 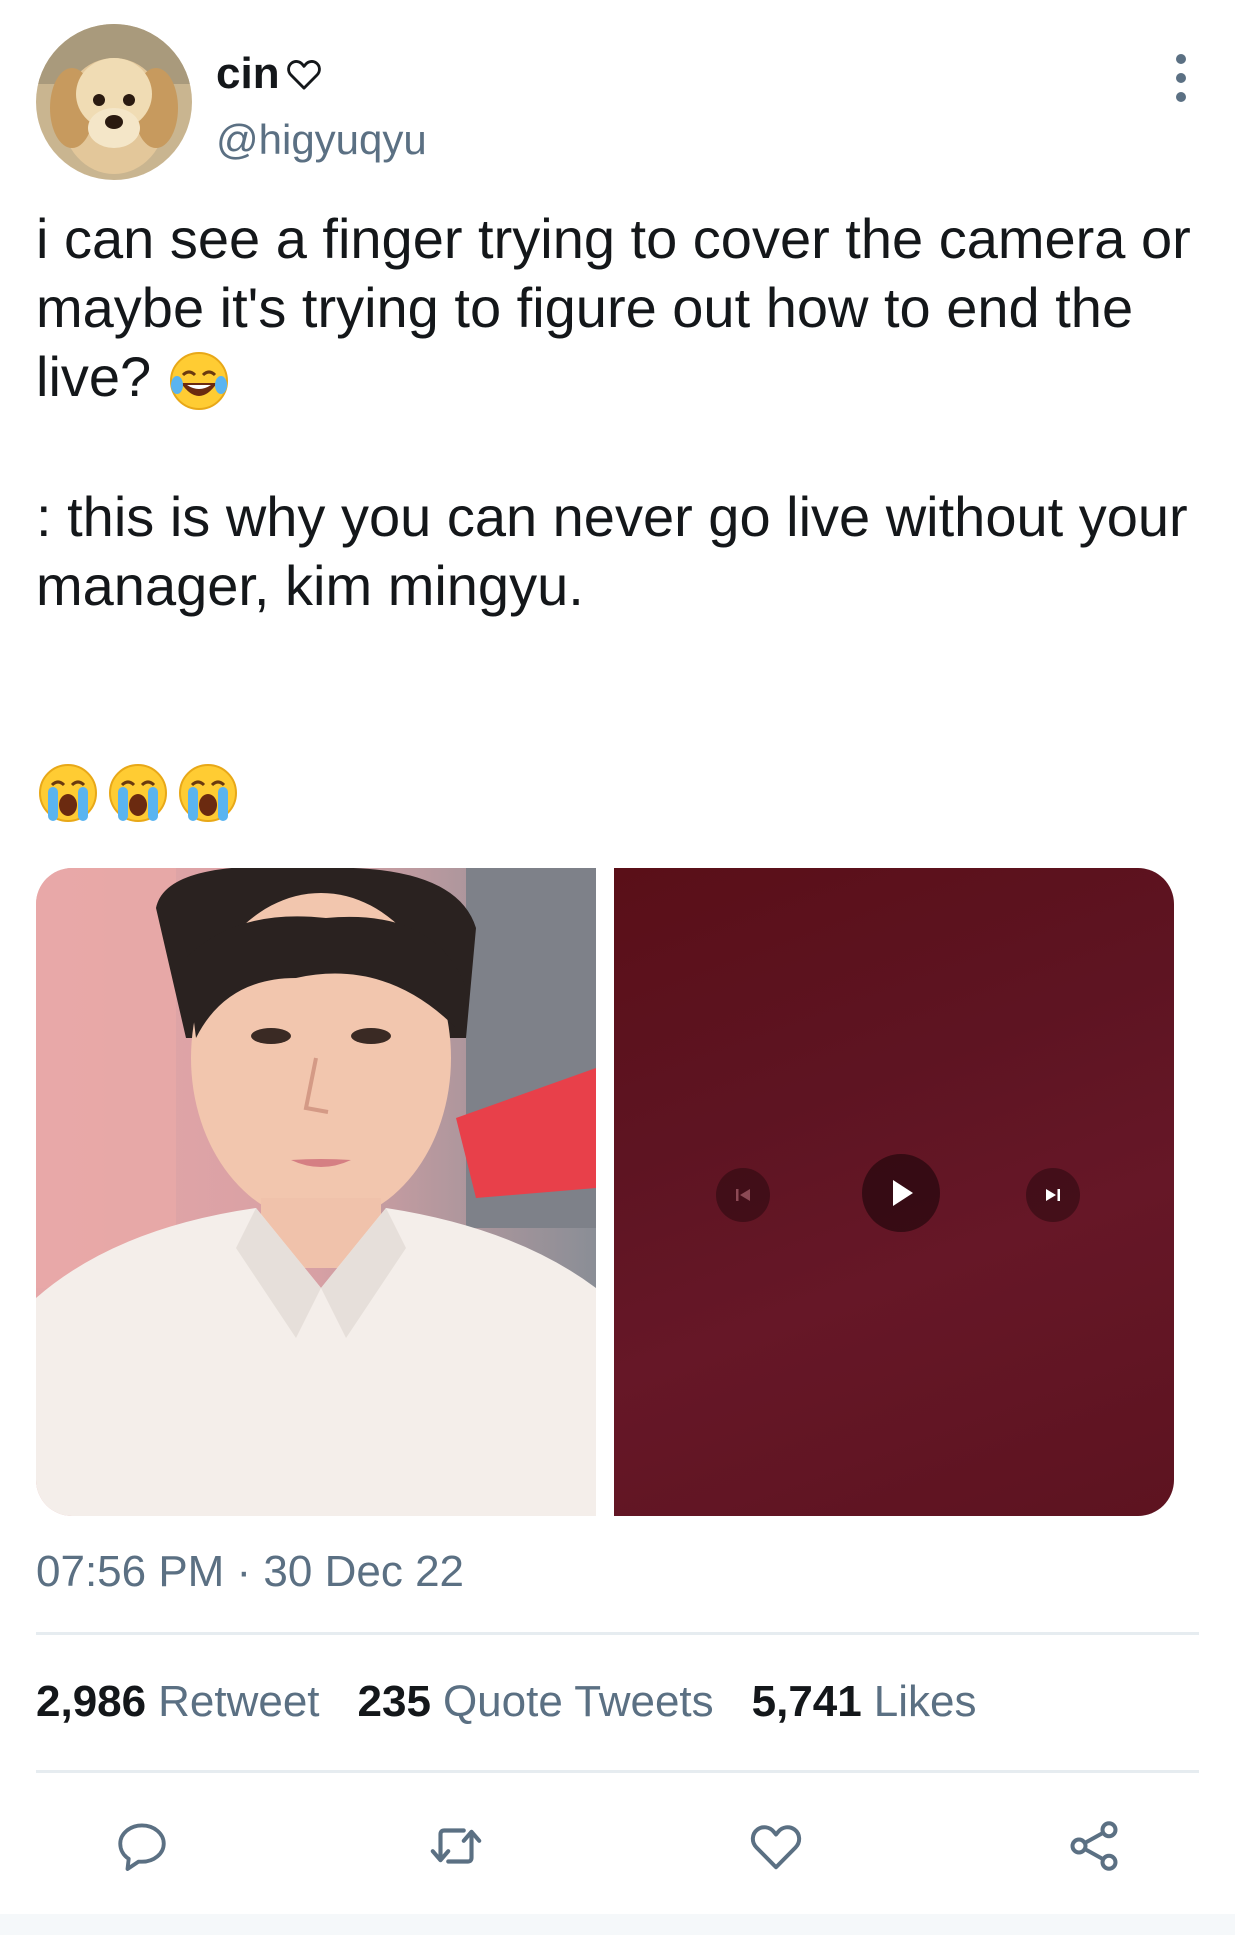 What do you see at coordinates (321, 140) in the screenshot?
I see `user-handle: @higyuqyu` at bounding box center [321, 140].